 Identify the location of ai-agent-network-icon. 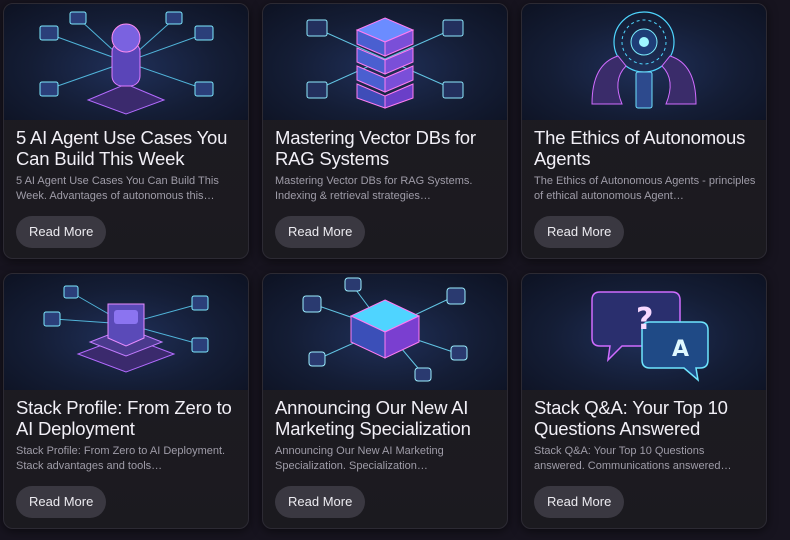
(126, 63).